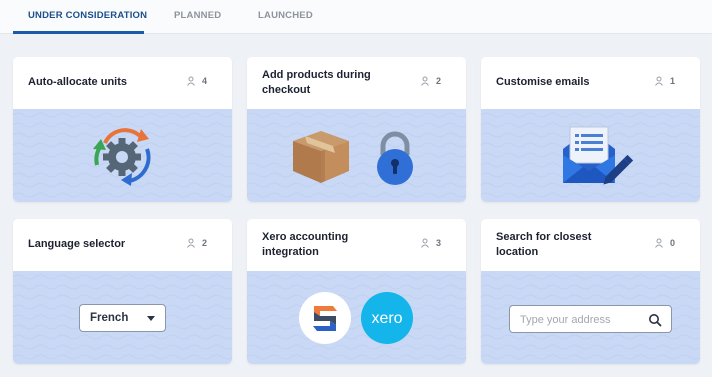  I want to click on vote-number: 0, so click(672, 243).